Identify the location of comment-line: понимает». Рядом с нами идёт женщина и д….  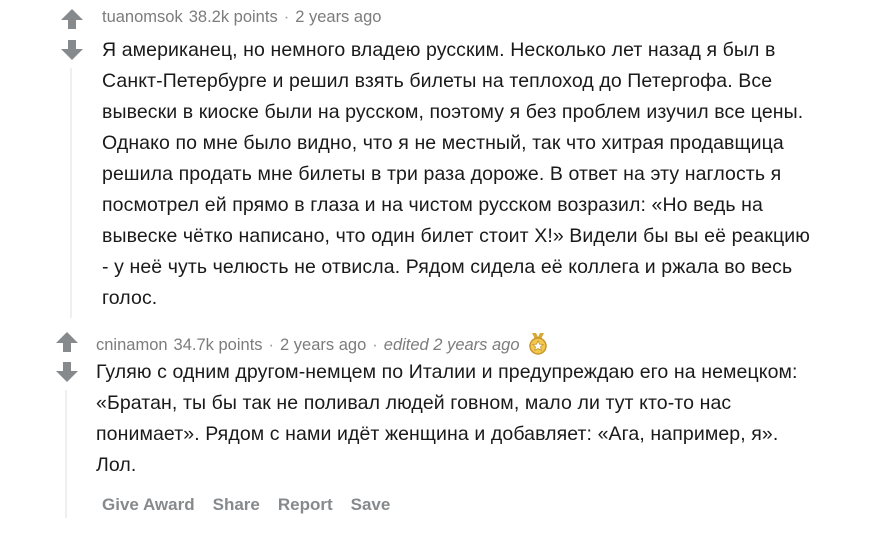
(437, 434).